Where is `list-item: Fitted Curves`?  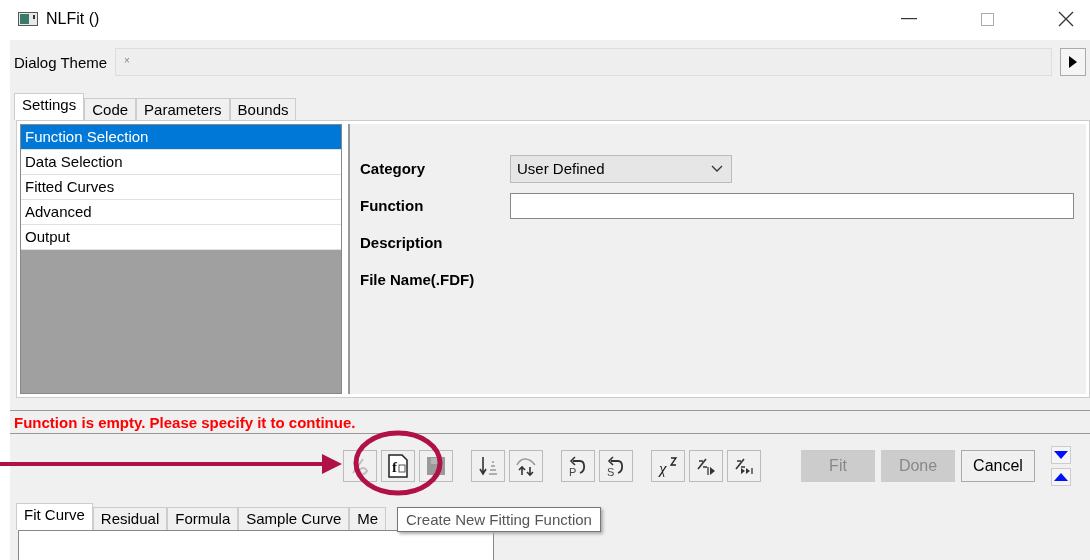
list-item: Fitted Curves is located at coordinates (181, 187).